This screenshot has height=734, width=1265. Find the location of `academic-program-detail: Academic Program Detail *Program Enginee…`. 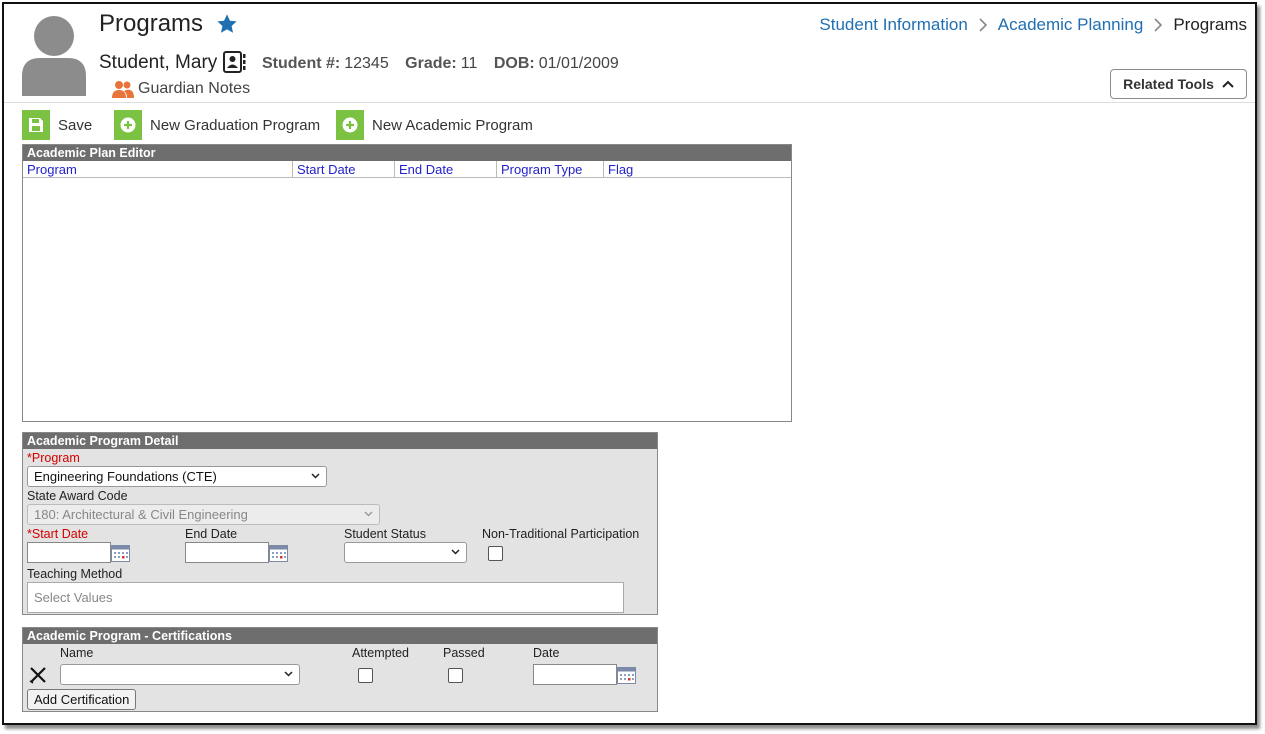

academic-program-detail: Academic Program Detail *Program Enginee… is located at coordinates (340, 523).